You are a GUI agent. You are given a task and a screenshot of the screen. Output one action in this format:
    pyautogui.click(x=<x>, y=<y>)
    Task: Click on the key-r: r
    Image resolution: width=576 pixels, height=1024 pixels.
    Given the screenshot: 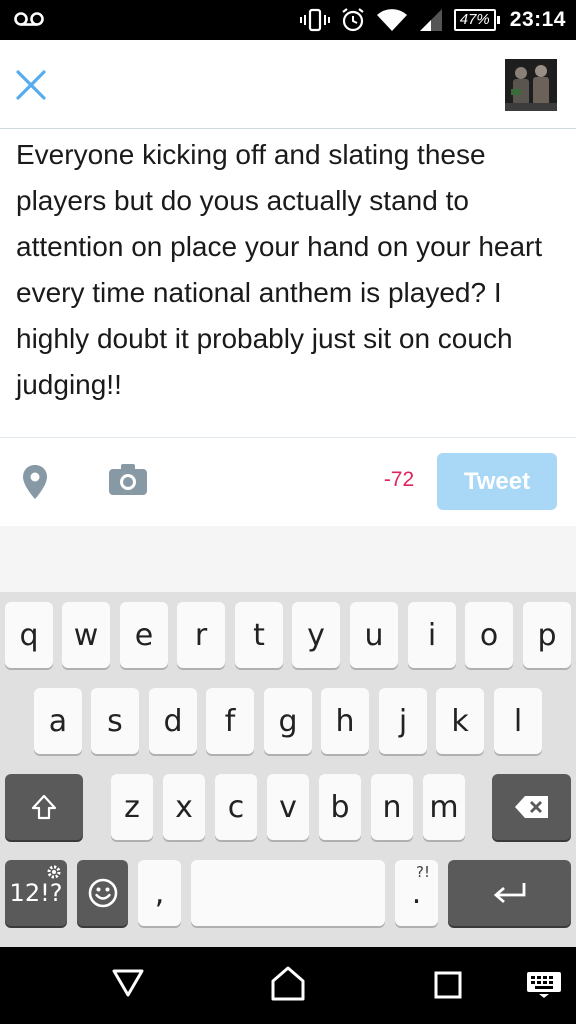 What is the action you would take?
    pyautogui.click(x=201, y=635)
    